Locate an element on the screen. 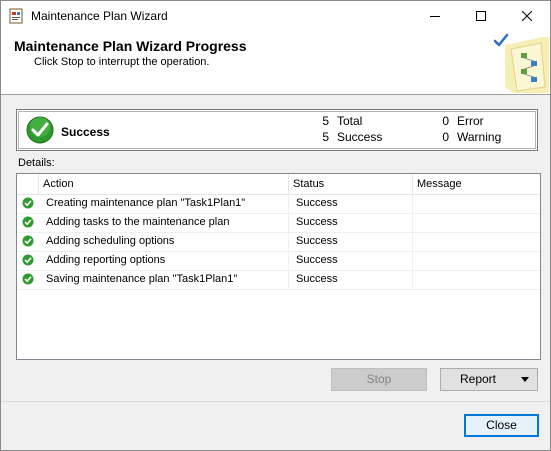 This screenshot has width=551, height=451. success-count: 5 is located at coordinates (325, 137).